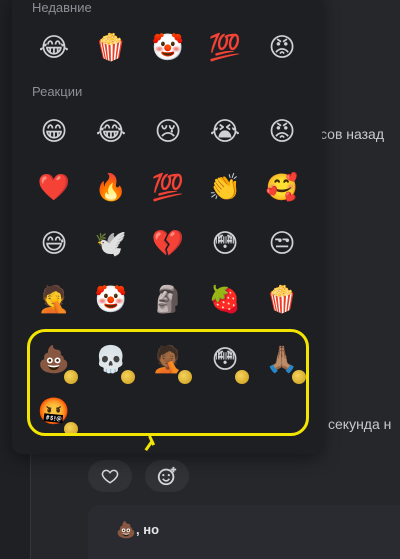 The height and width of the screenshot is (559, 400). I want to click on smiling-hearts-emoji: 🥰, so click(282, 188).